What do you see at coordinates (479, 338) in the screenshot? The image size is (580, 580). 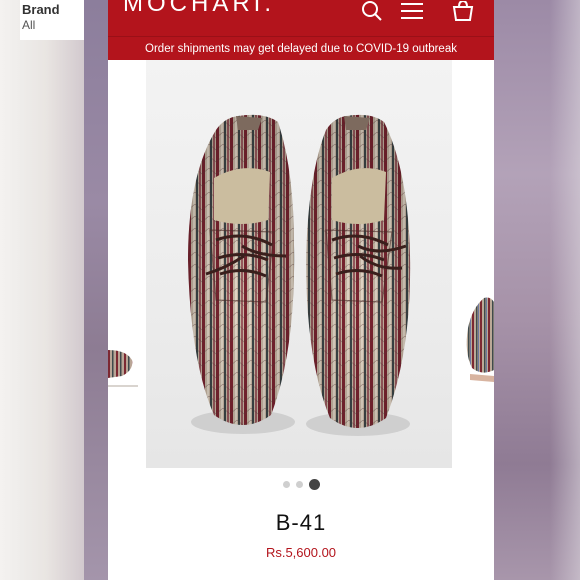 I see `next-slide-peek` at bounding box center [479, 338].